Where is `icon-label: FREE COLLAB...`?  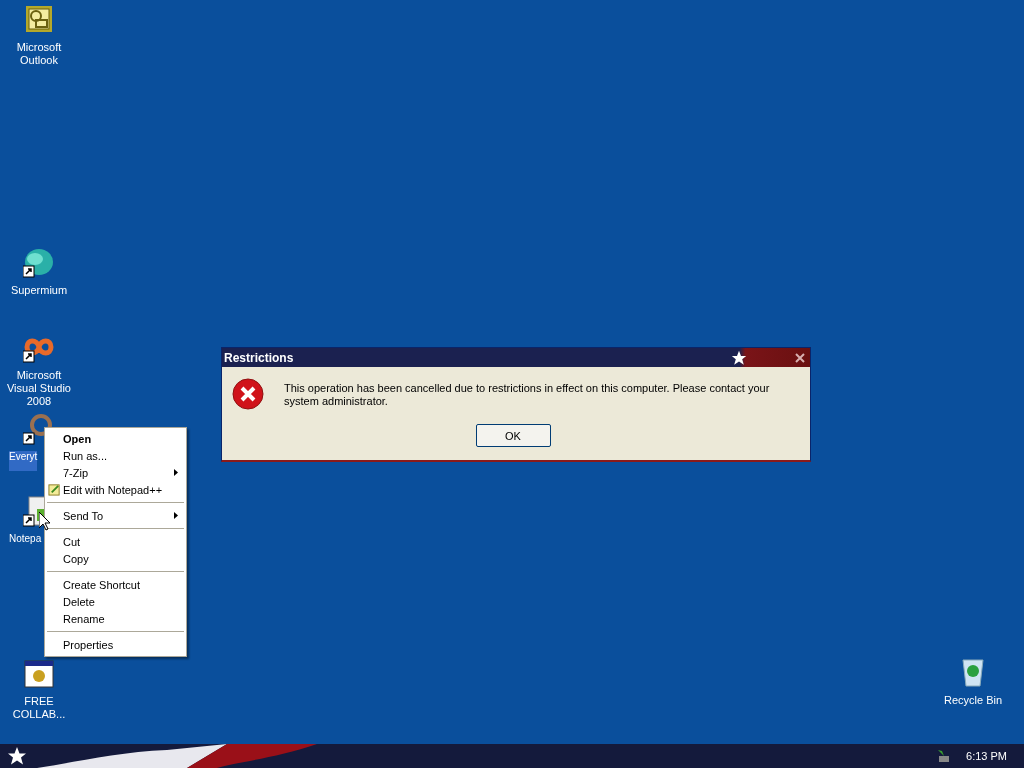
icon-label: FREE COLLAB... is located at coordinates (39, 708).